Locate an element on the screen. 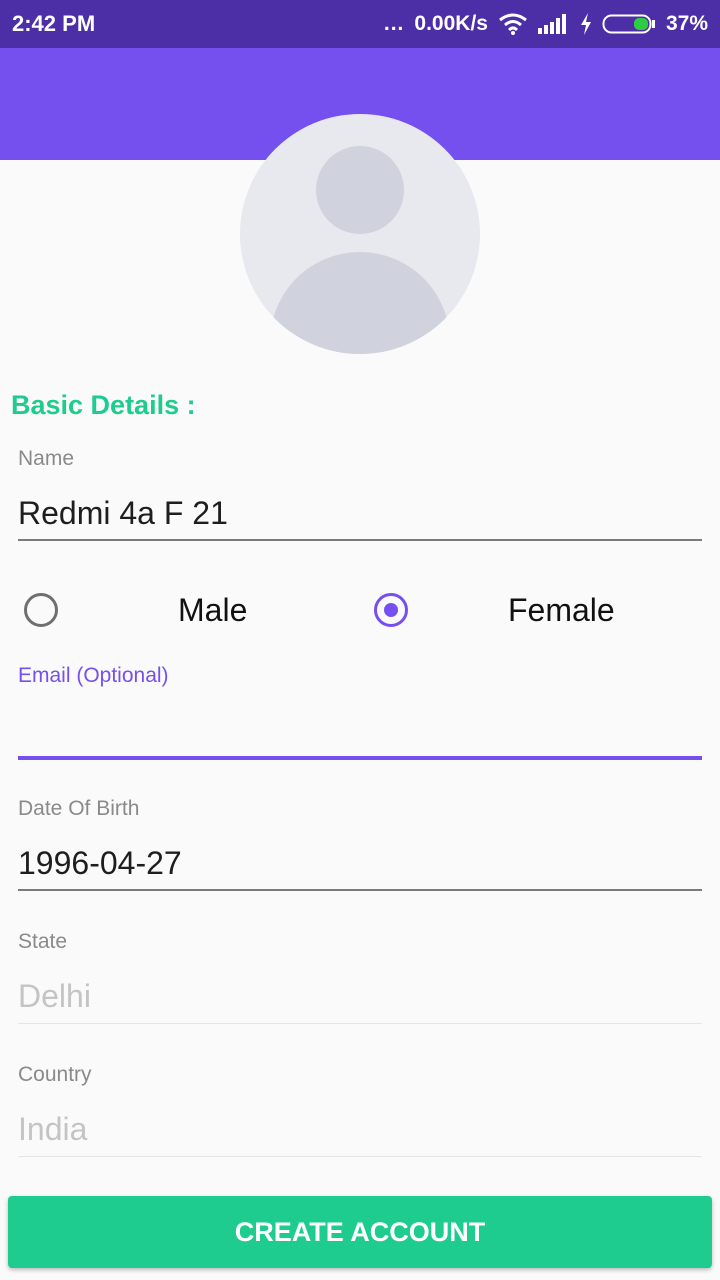  state-field: Delhi is located at coordinates (54, 996).